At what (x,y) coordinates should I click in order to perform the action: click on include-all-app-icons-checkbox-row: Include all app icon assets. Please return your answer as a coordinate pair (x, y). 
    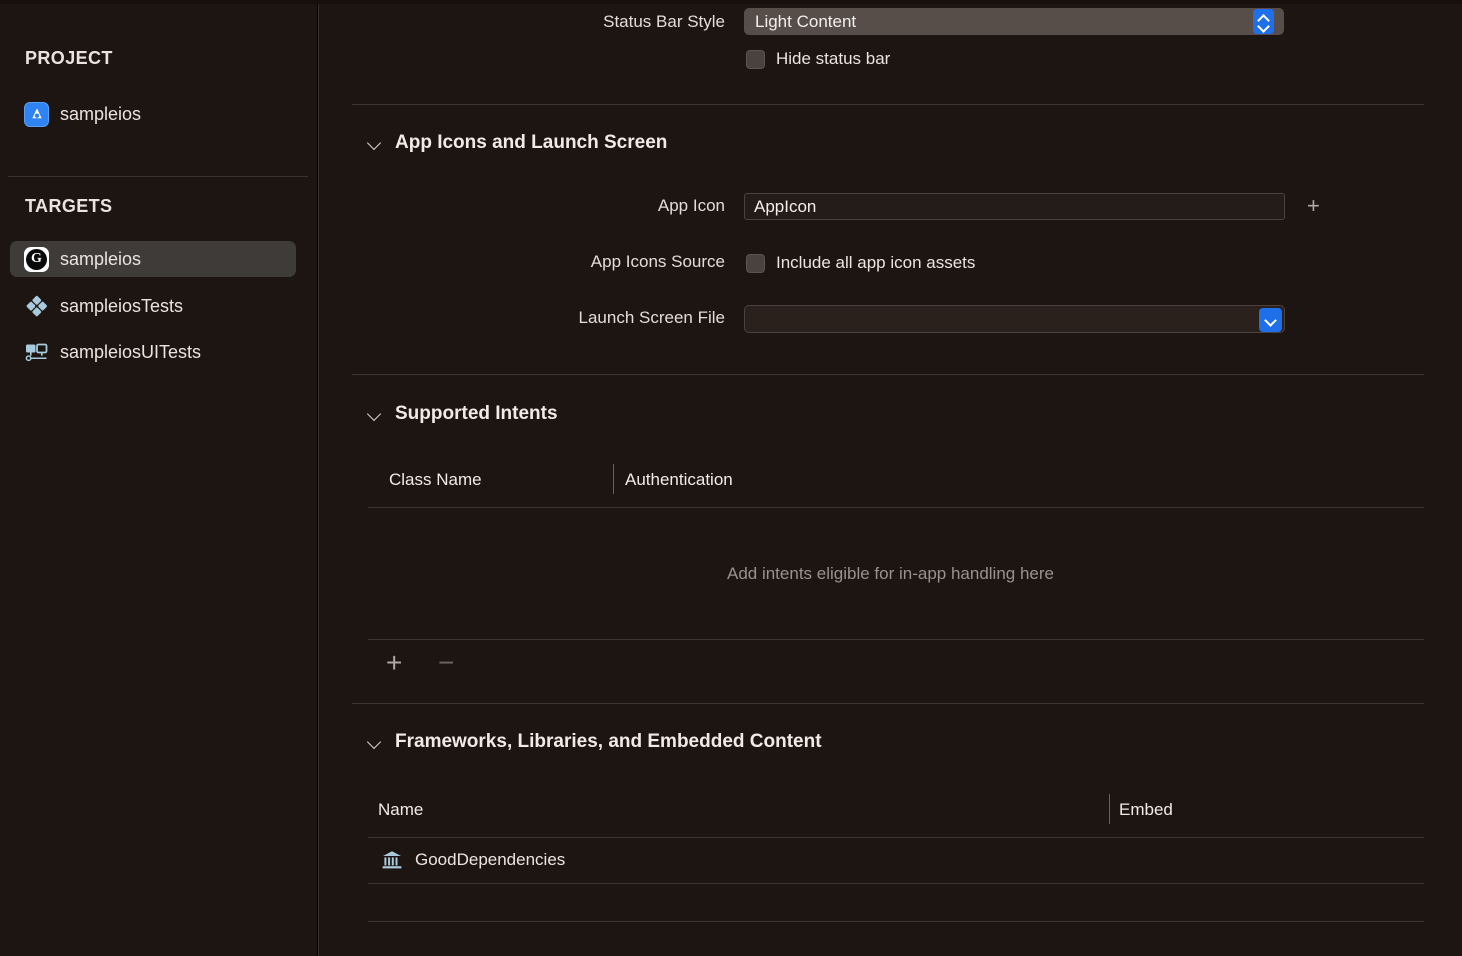
    Looking at the image, I should click on (860, 263).